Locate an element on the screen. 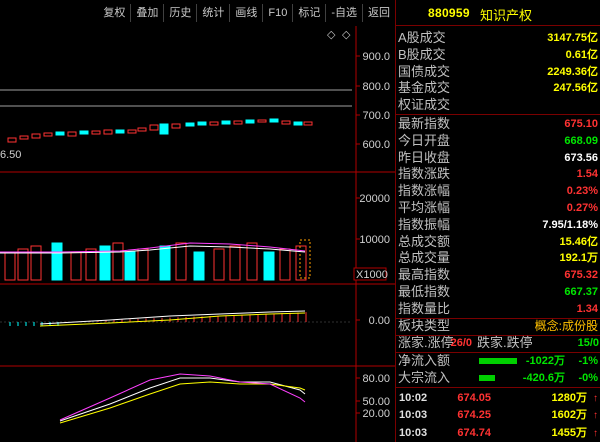 The width and height of the screenshot is (600, 442). stat-label: 总成交量 is located at coordinates (424, 258).